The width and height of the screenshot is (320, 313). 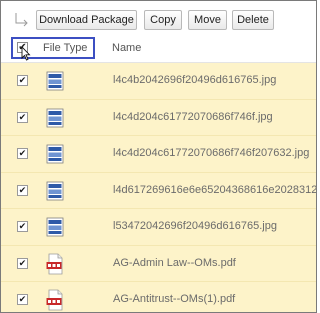 I want to click on mouse-cursor-icon, so click(x=26, y=53).